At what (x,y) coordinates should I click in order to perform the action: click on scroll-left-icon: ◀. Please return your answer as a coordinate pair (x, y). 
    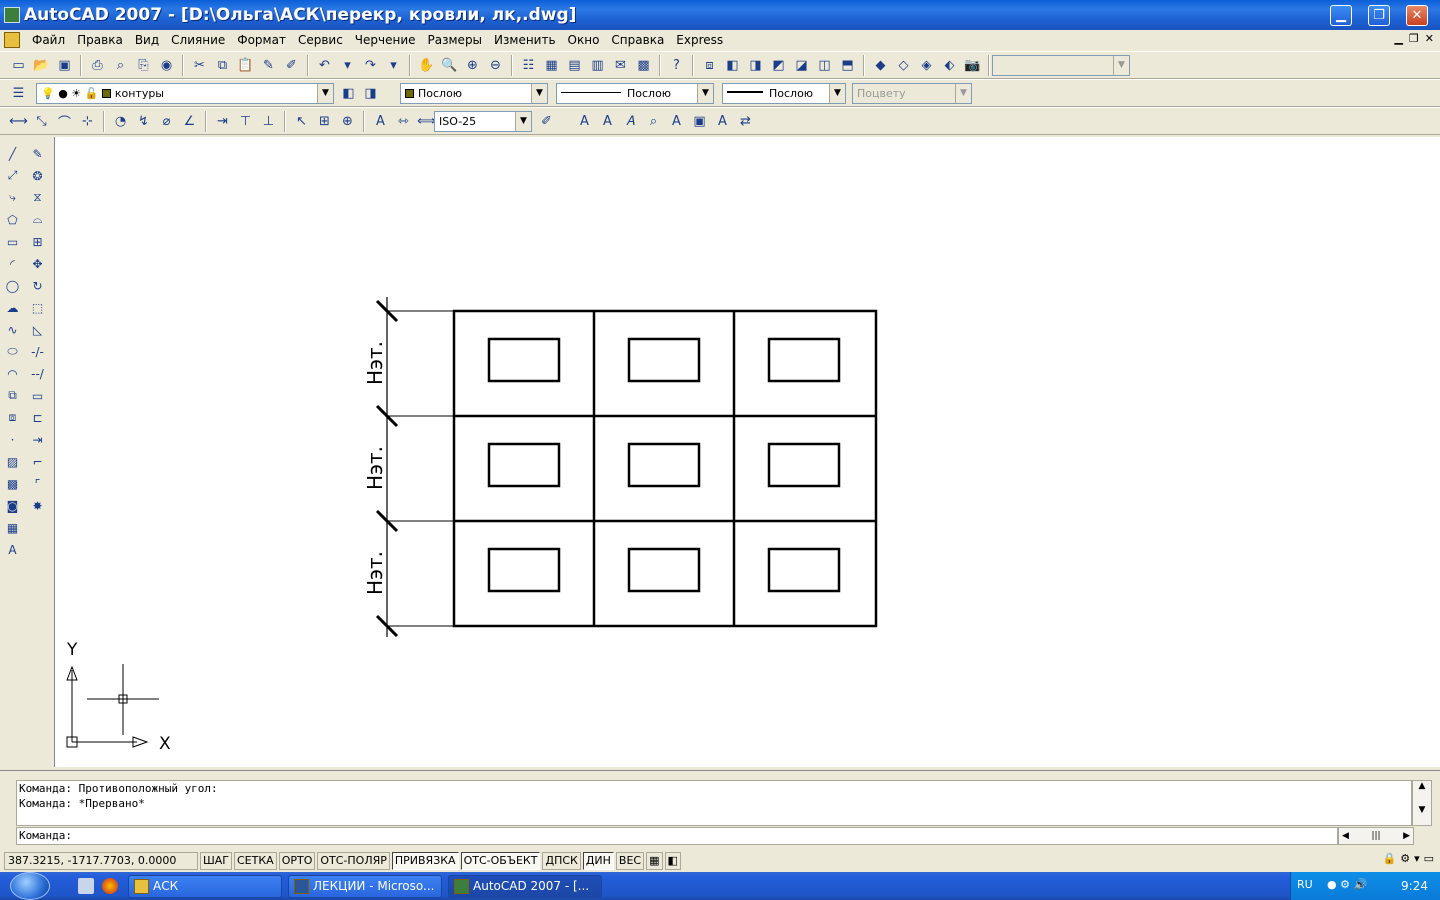
    Looking at the image, I should click on (1345, 836).